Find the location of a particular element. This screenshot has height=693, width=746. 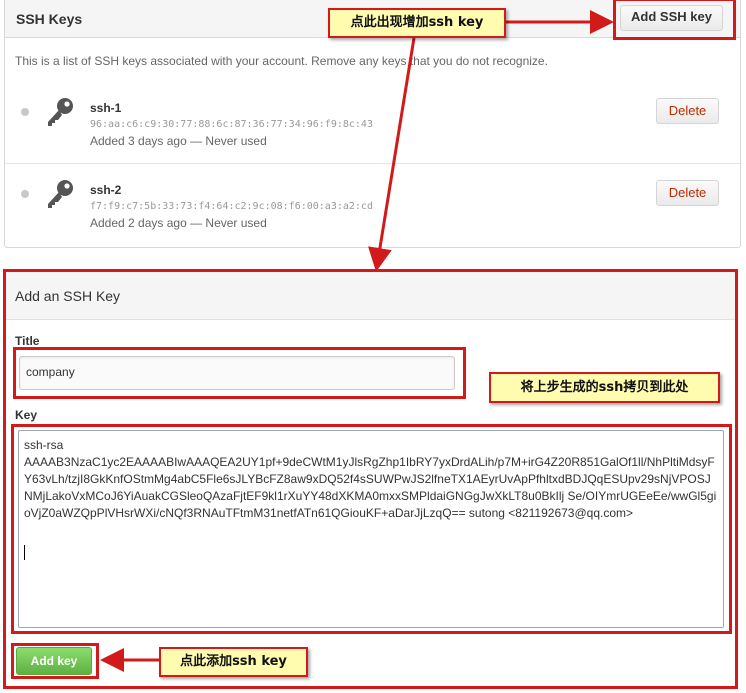

callout-add-button: 点此出现增加ssh key is located at coordinates (417, 23).